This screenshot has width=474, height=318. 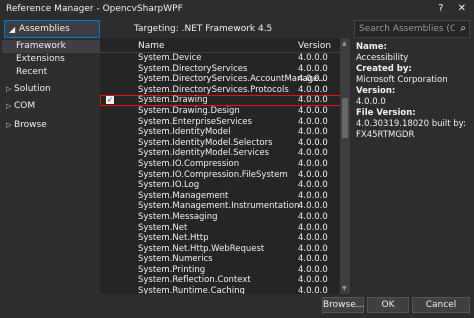 What do you see at coordinates (382, 58) in the screenshot?
I see `detail-name-value: Accessibility` at bounding box center [382, 58].